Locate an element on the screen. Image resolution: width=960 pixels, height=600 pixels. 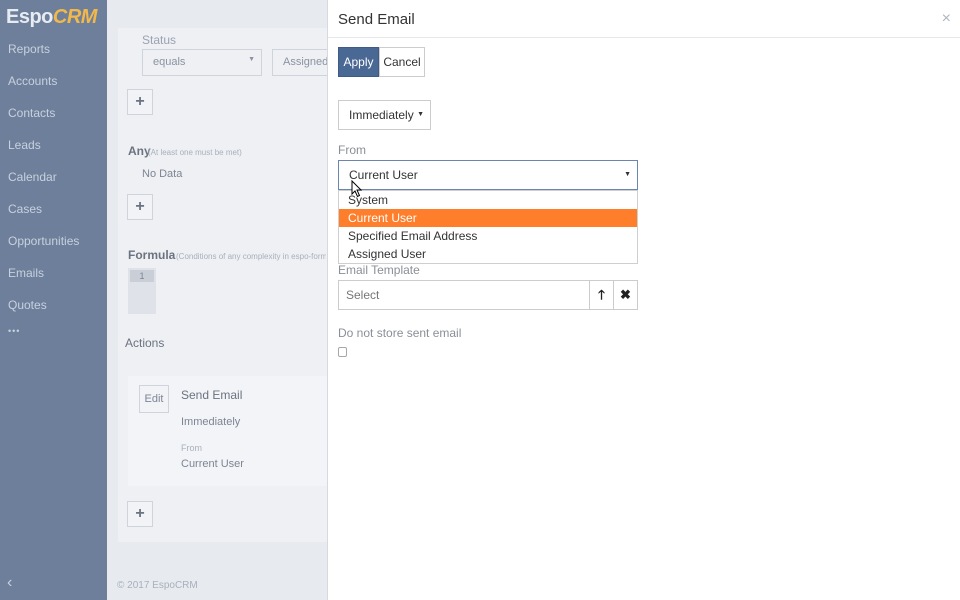
sidebar-collapse-icon: ‹ is located at coordinates (9, 583).